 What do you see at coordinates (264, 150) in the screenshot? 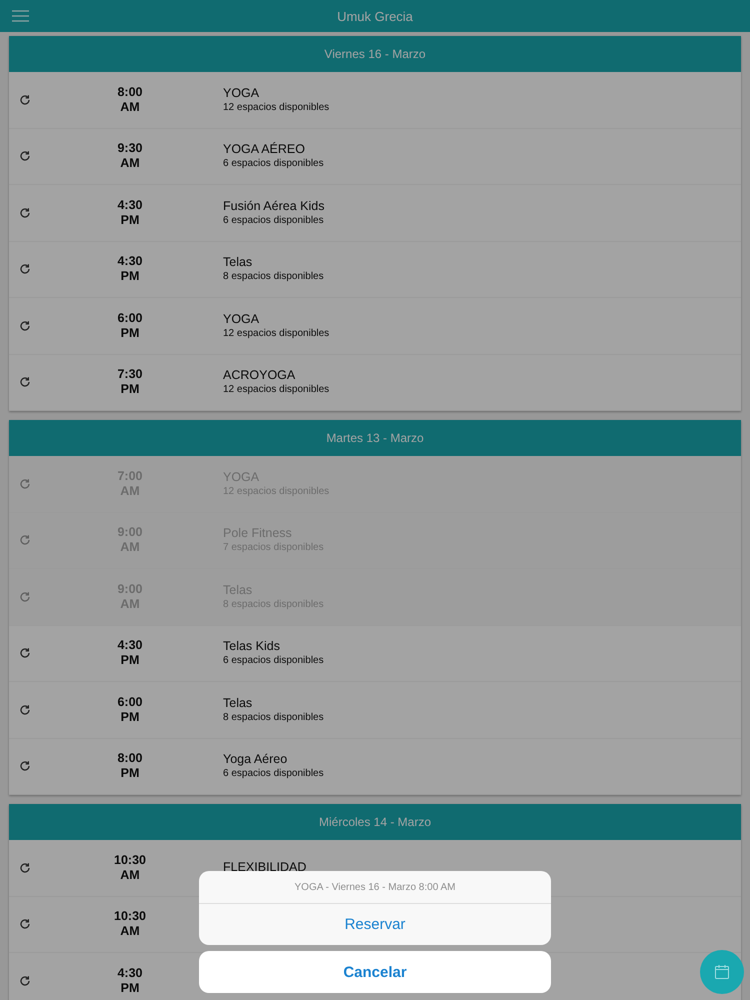
I see `class-name: YOGA AÉREO` at bounding box center [264, 150].